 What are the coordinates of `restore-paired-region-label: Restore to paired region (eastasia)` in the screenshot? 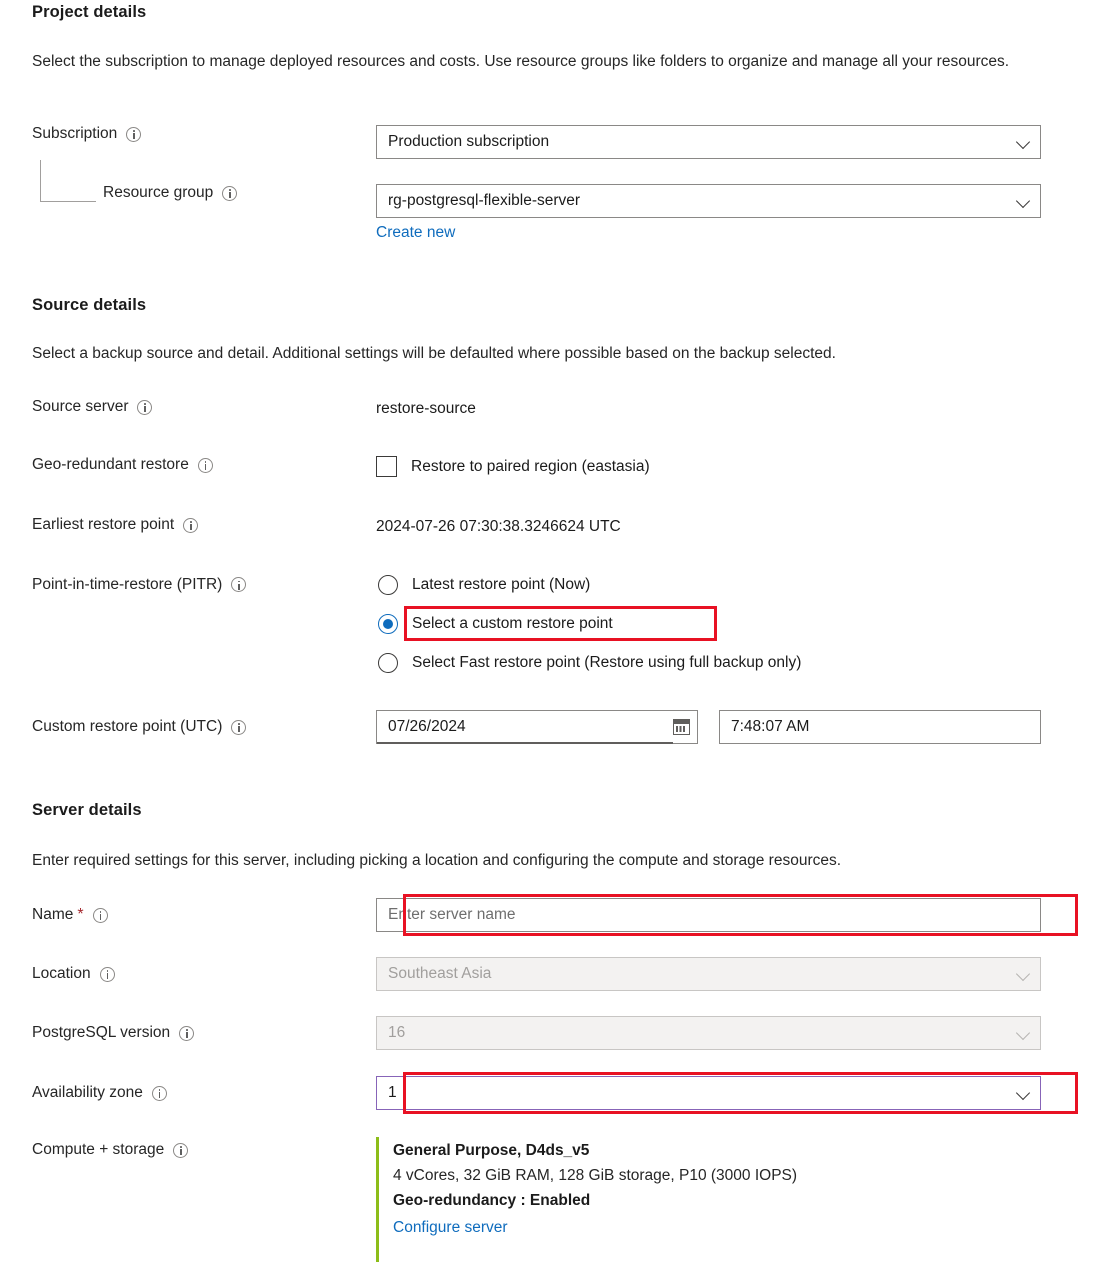 It's located at (530, 466).